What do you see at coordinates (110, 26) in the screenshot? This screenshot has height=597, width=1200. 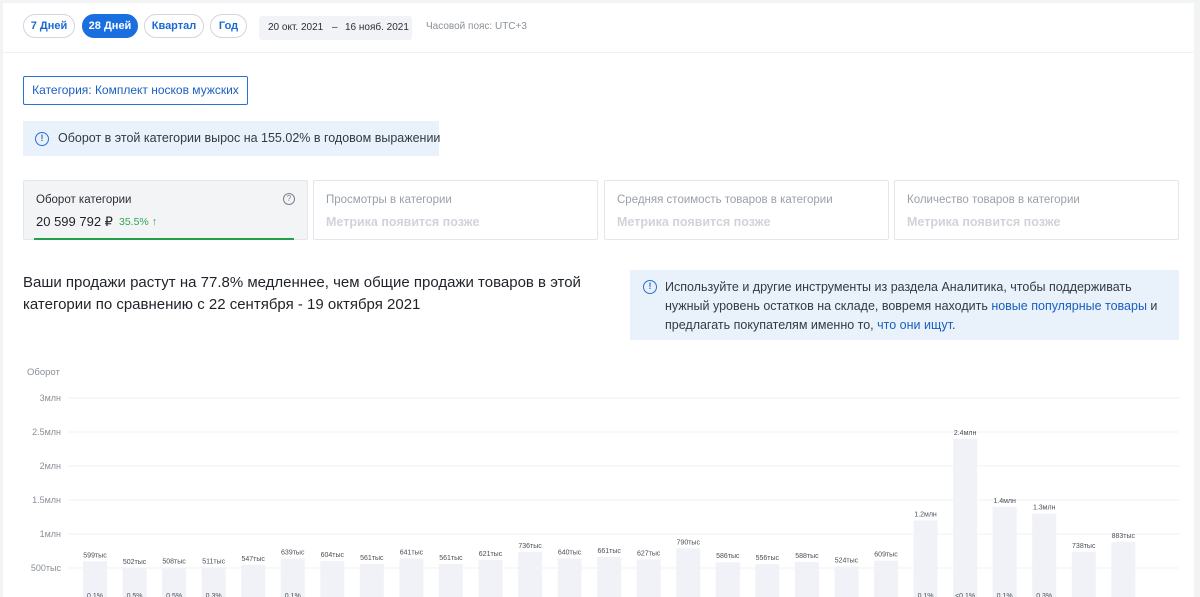 I see `period-28-days-button: 28 Дней` at bounding box center [110, 26].